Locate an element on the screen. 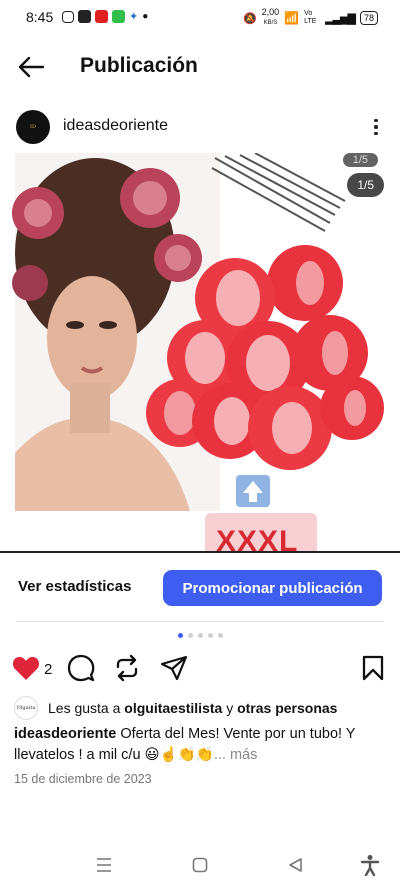 Image resolution: width=400 pixels, height=889 pixels. nav-home-button is located at coordinates (200, 865).